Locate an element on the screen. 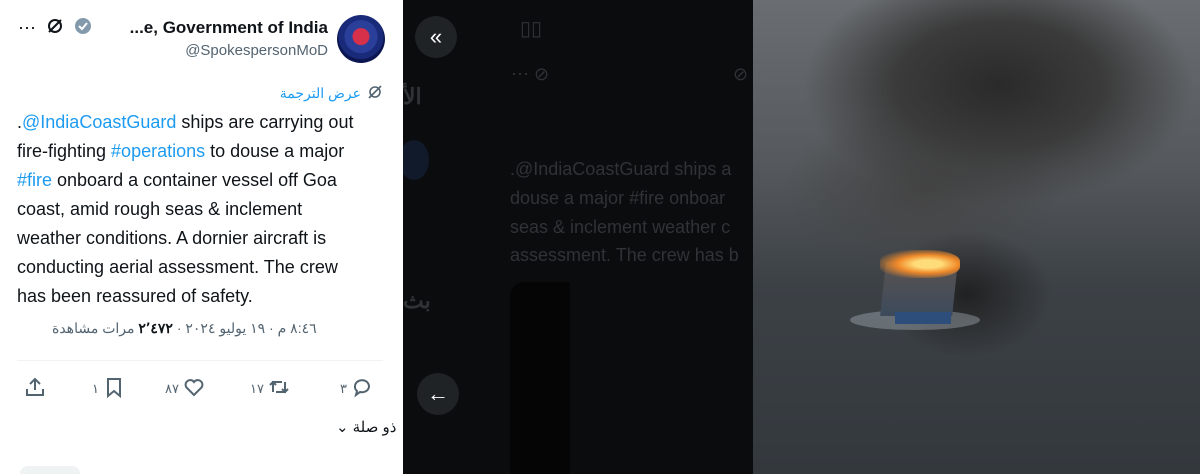 This screenshot has width=1200, height=474. tweet-text-line: to douse a major is located at coordinates (275, 151).